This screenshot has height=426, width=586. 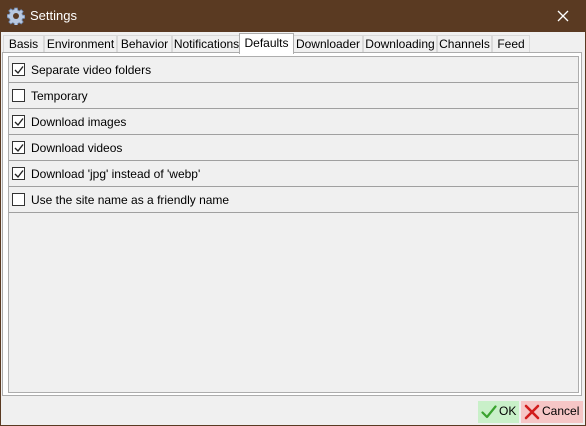 What do you see at coordinates (511, 44) in the screenshot?
I see `tab-feed: Feed` at bounding box center [511, 44].